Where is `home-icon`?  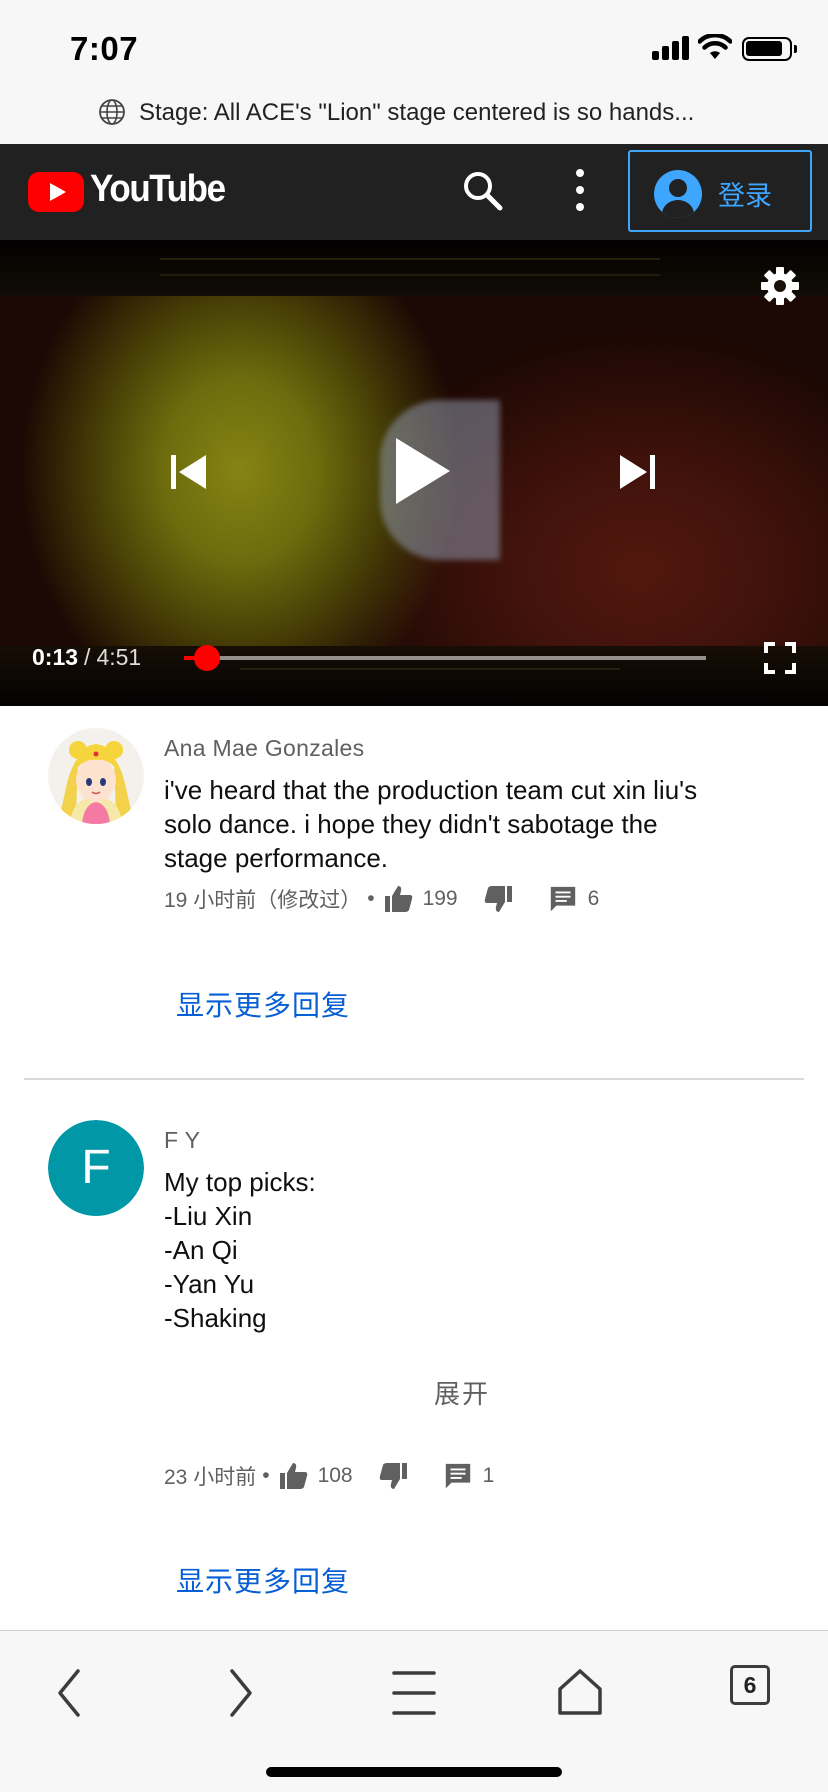
home-icon is located at coordinates (580, 1691).